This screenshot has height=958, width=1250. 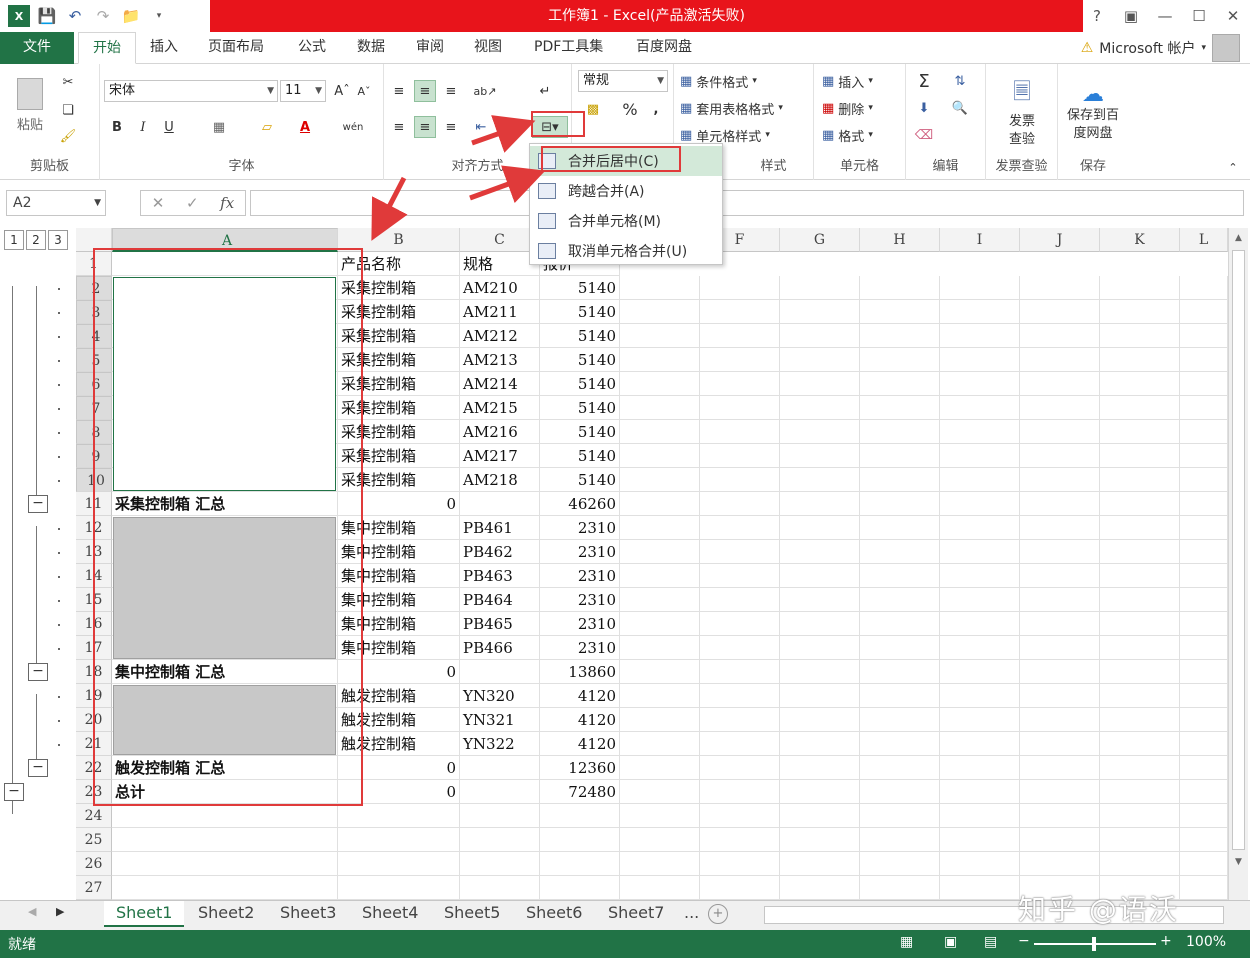 What do you see at coordinates (1204, 240) in the screenshot?
I see `column-header-l: L` at bounding box center [1204, 240].